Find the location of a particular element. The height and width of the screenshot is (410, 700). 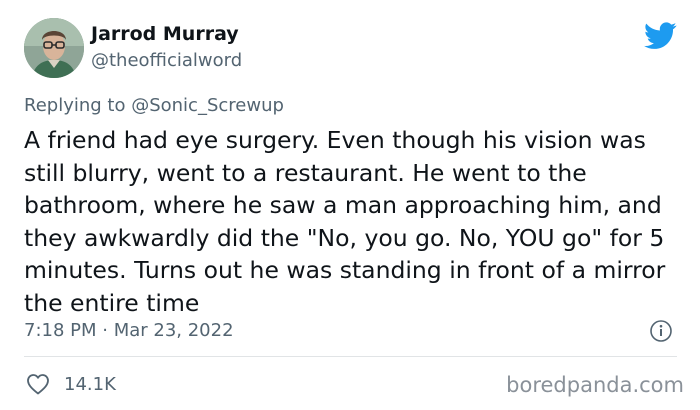

info-icon is located at coordinates (661, 331).